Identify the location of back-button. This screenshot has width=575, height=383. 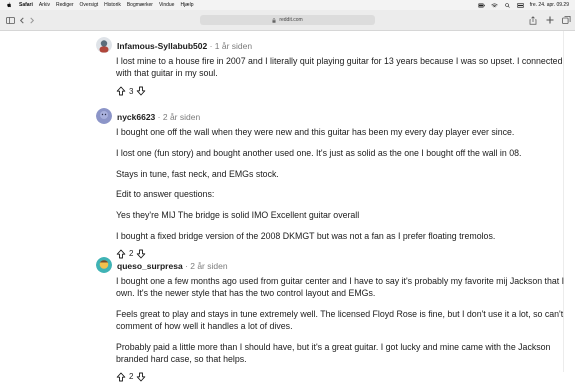
(22, 20).